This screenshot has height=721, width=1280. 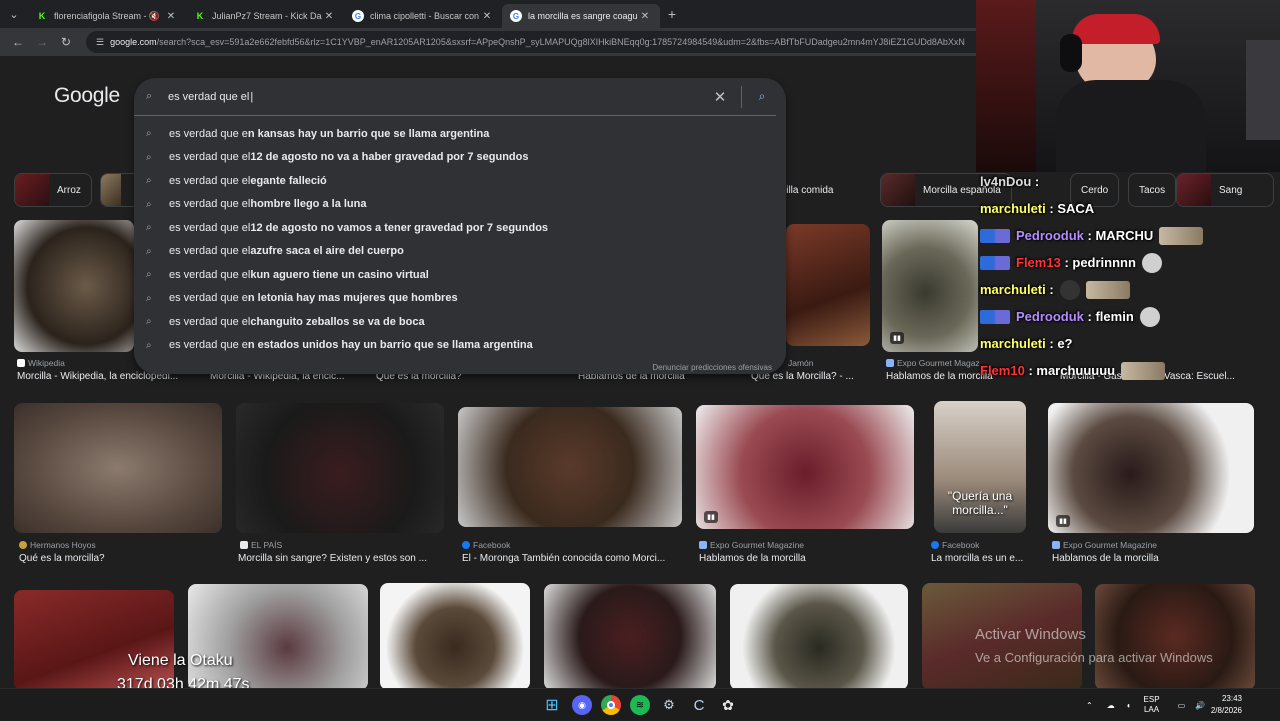 What do you see at coordinates (42, 42) in the screenshot?
I see `forward-icon: →` at bounding box center [42, 42].